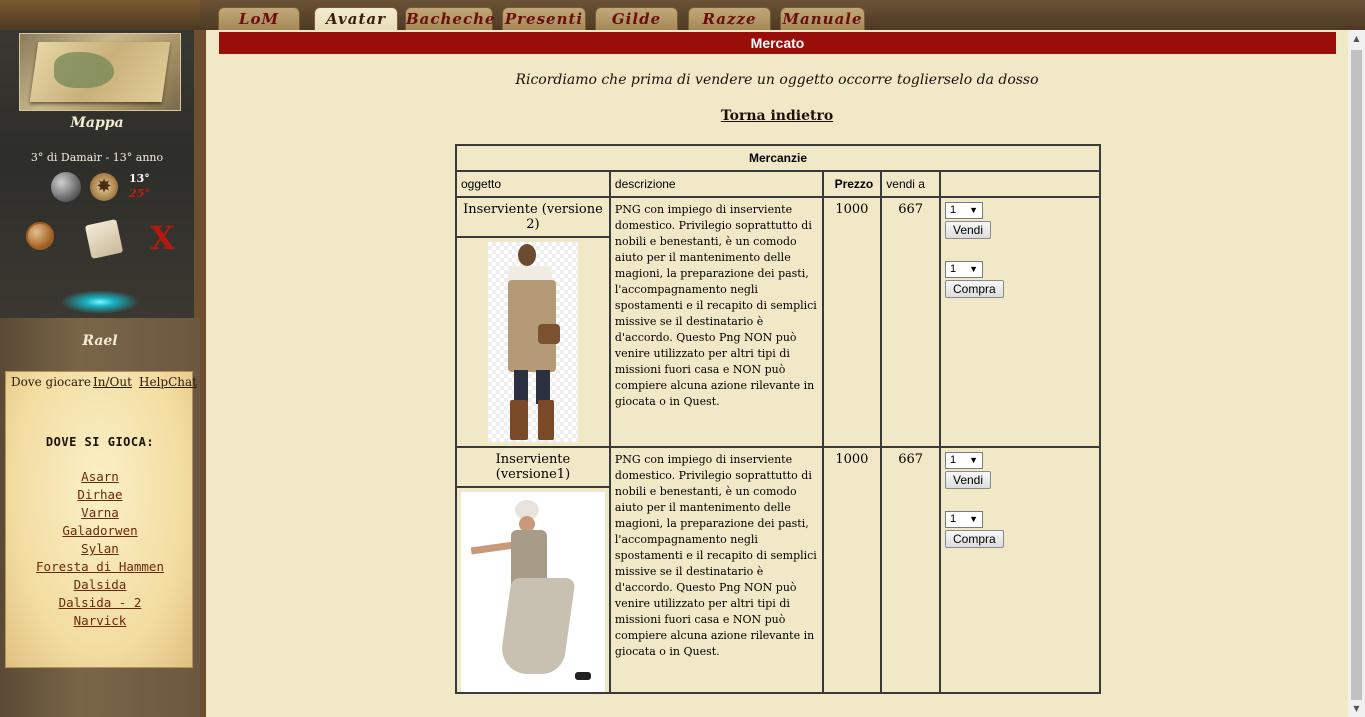 This screenshot has width=1365, height=717. Describe the element at coordinates (100, 585) in the screenshot. I see `location-link: Dalsida` at that location.